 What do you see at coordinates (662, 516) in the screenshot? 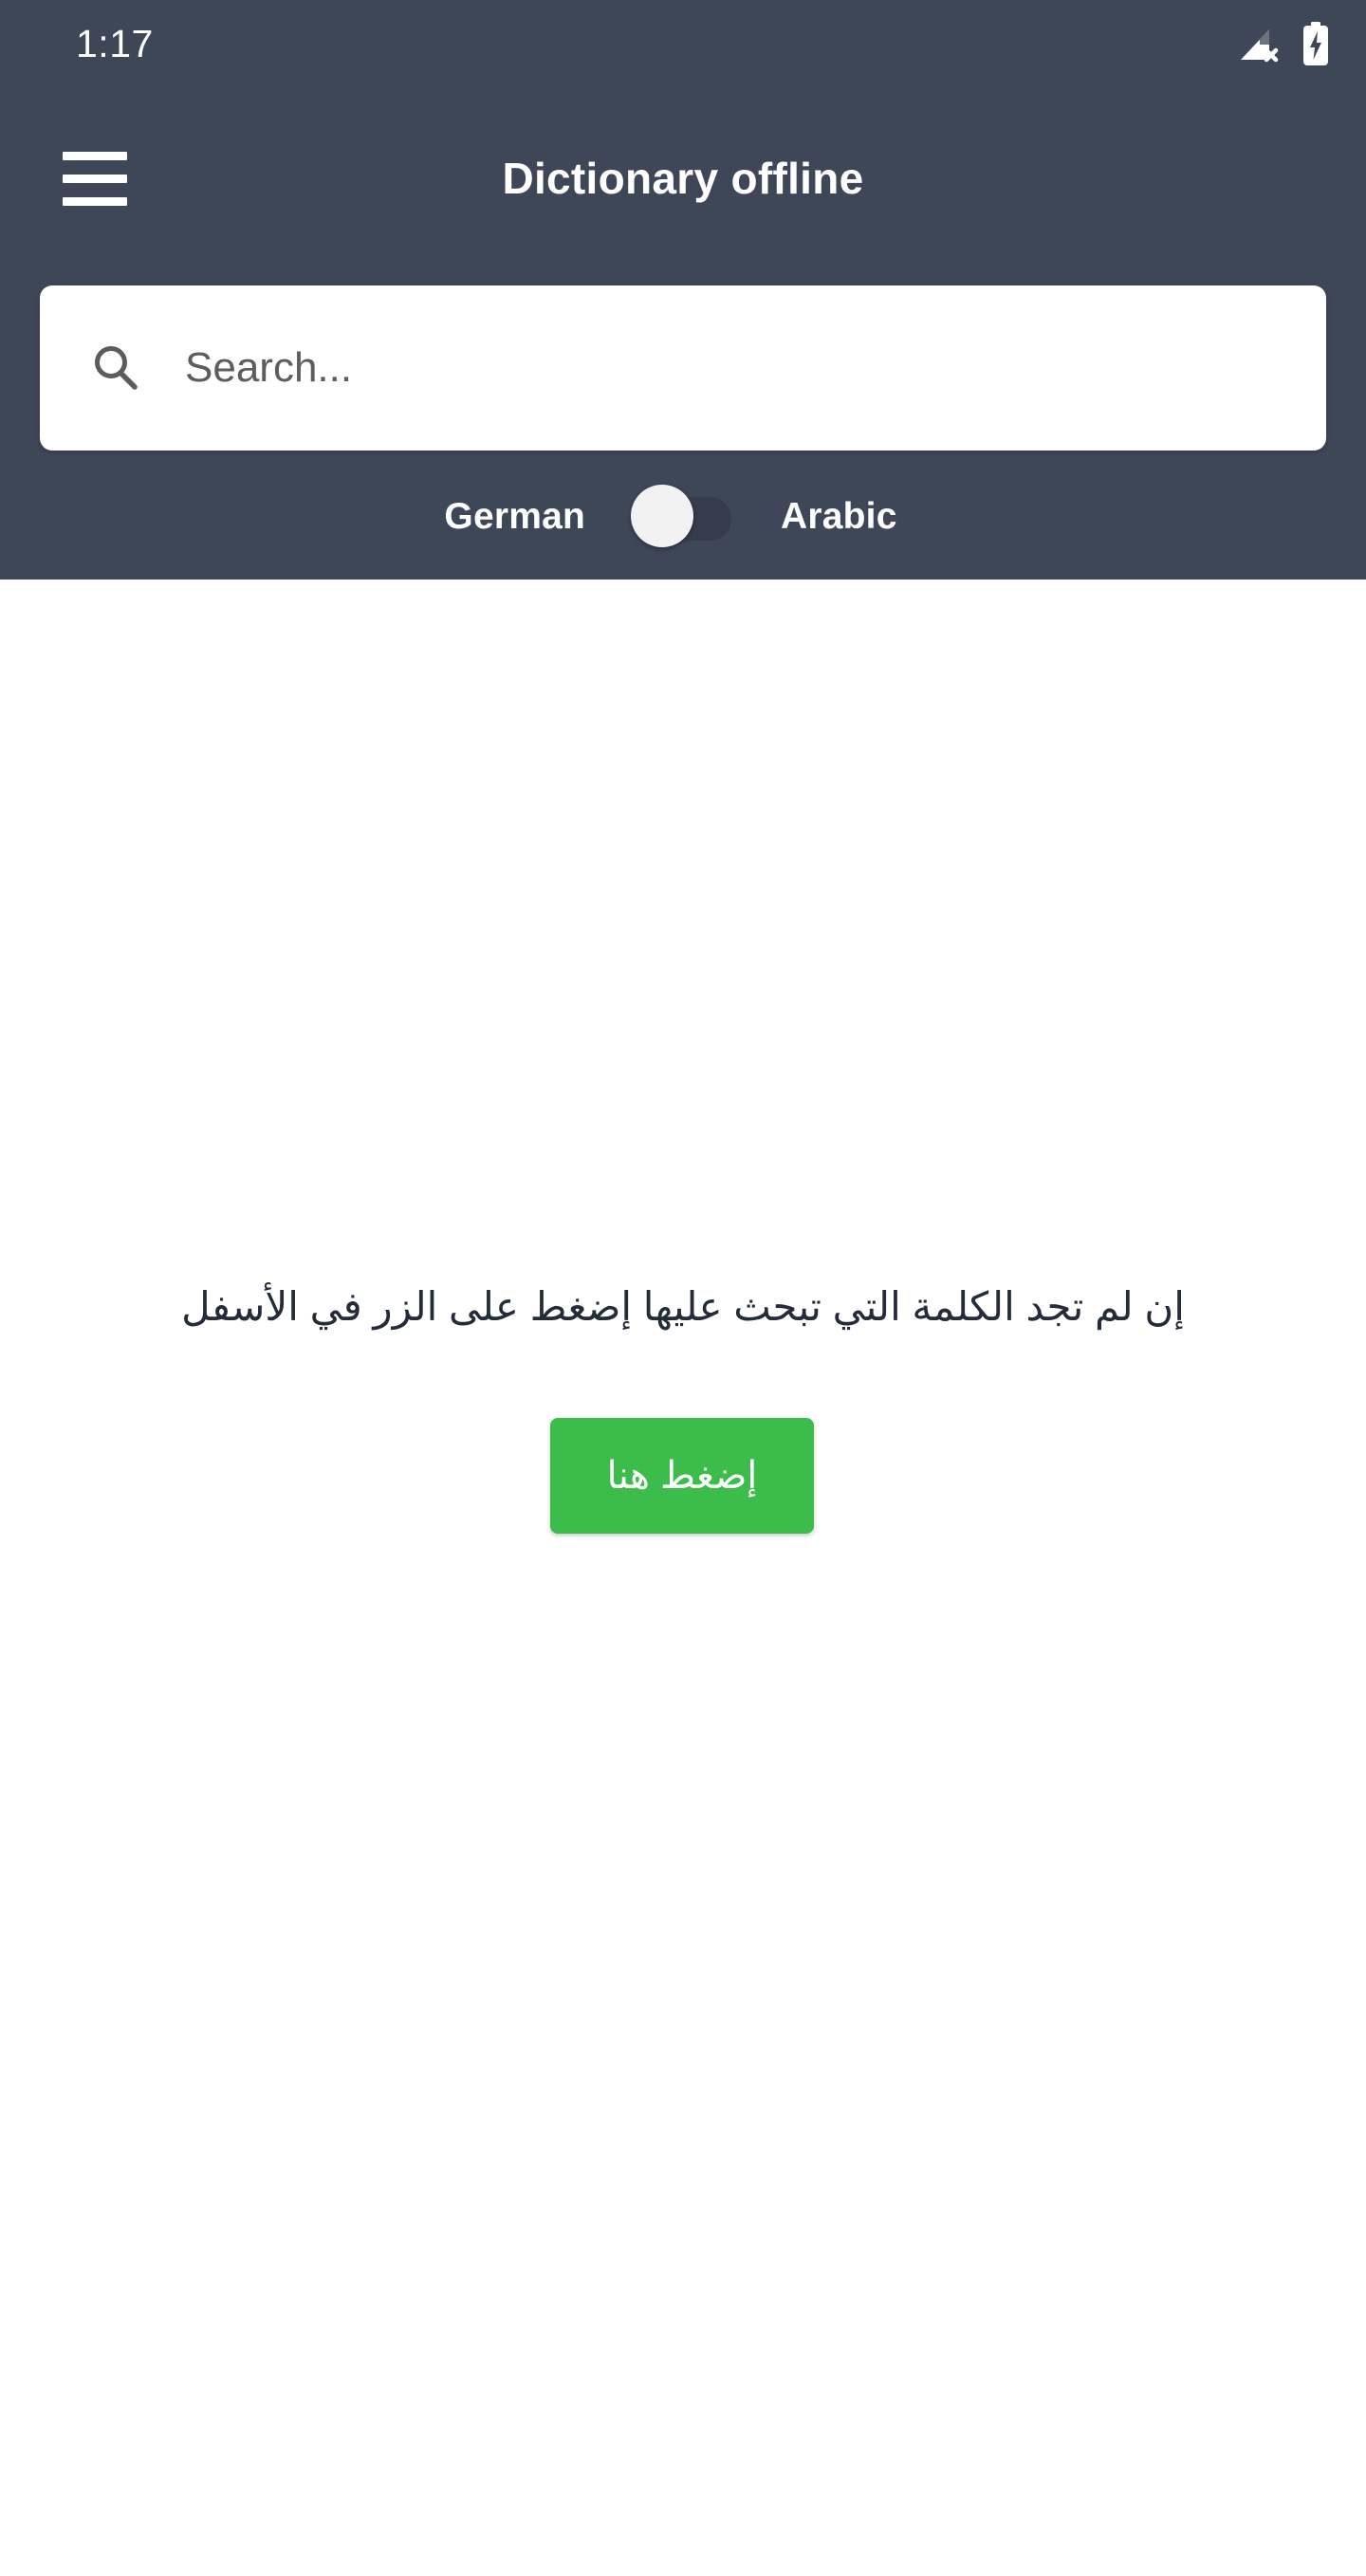
I see `switch-knob` at bounding box center [662, 516].